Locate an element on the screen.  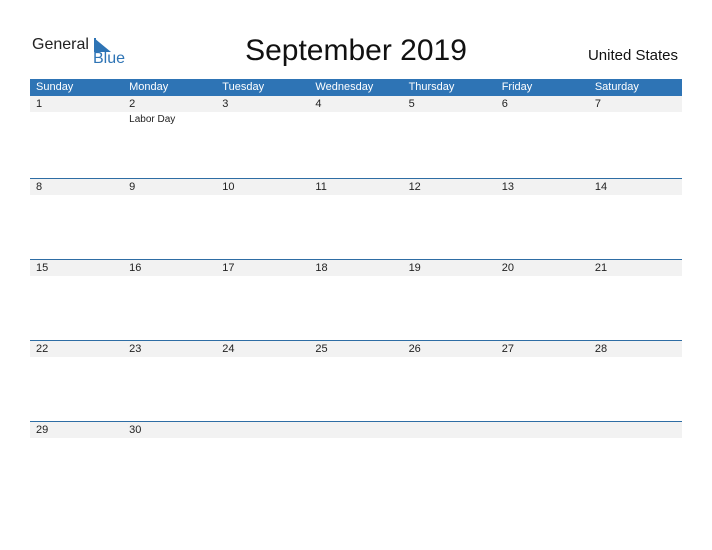
weekday-tuesday: Tuesday is located at coordinates (243, 87).